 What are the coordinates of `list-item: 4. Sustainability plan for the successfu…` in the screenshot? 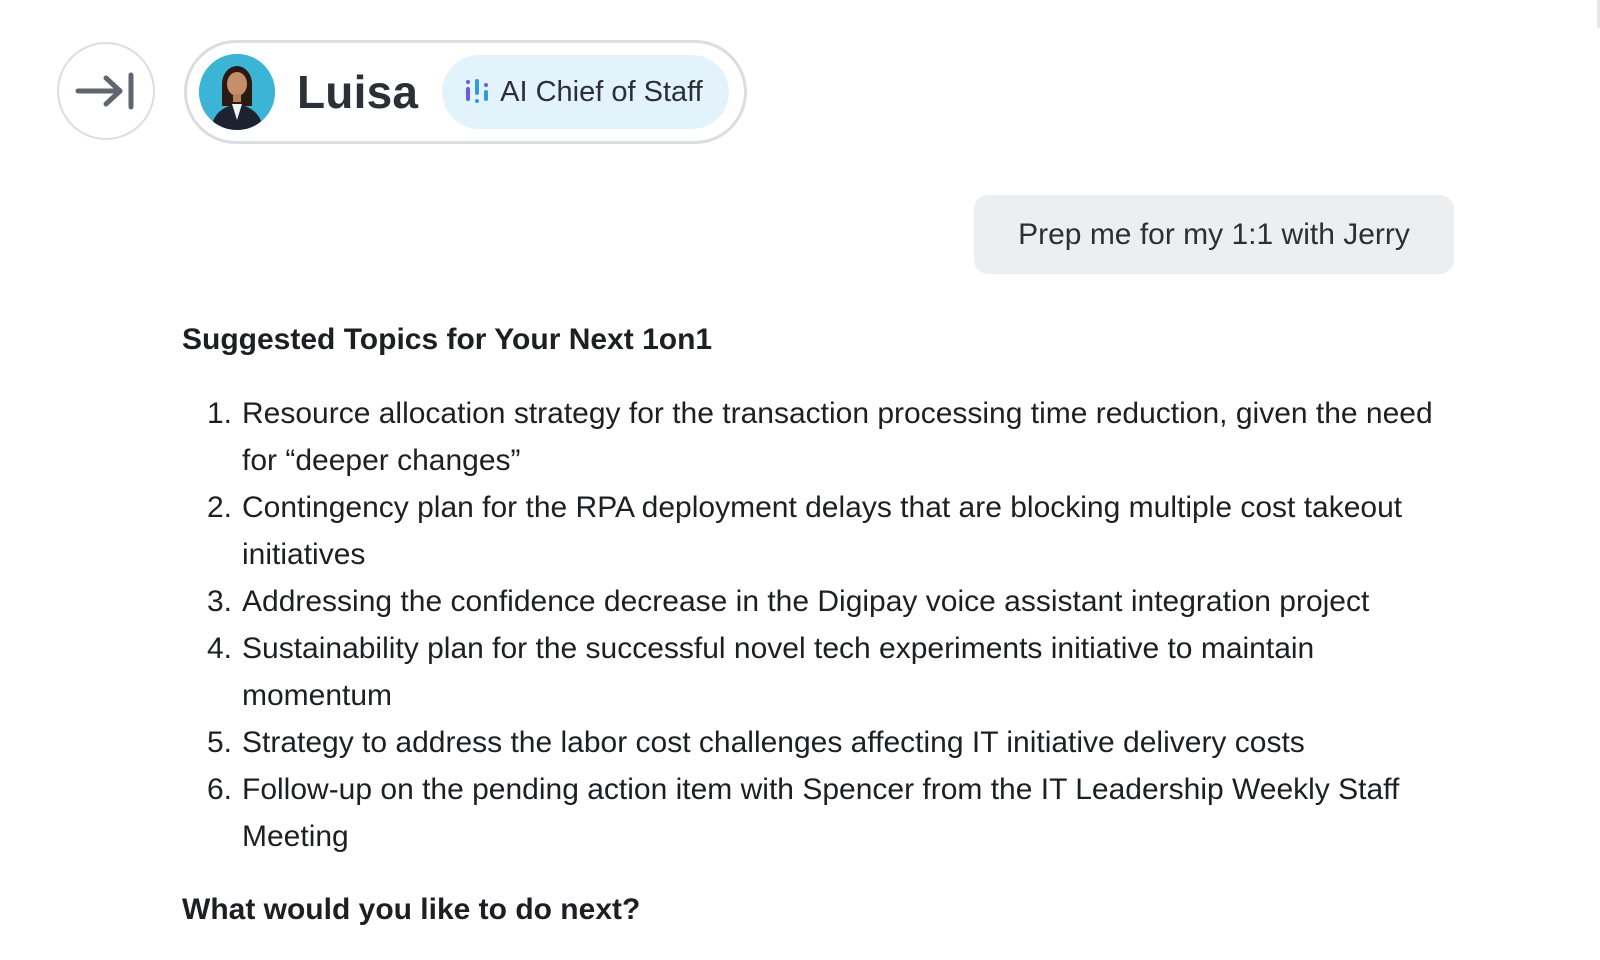 It's located at (827, 672).